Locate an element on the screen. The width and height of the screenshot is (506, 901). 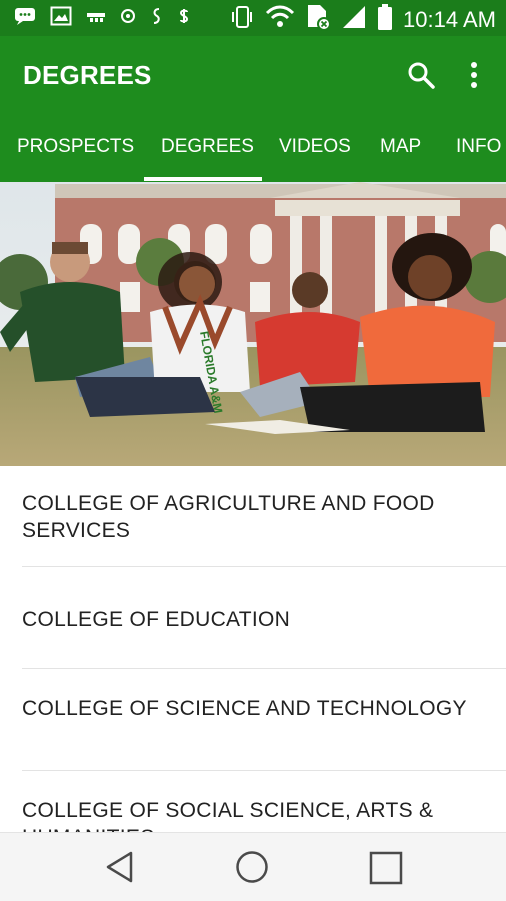
sim-icon is located at coordinates (318, 19).